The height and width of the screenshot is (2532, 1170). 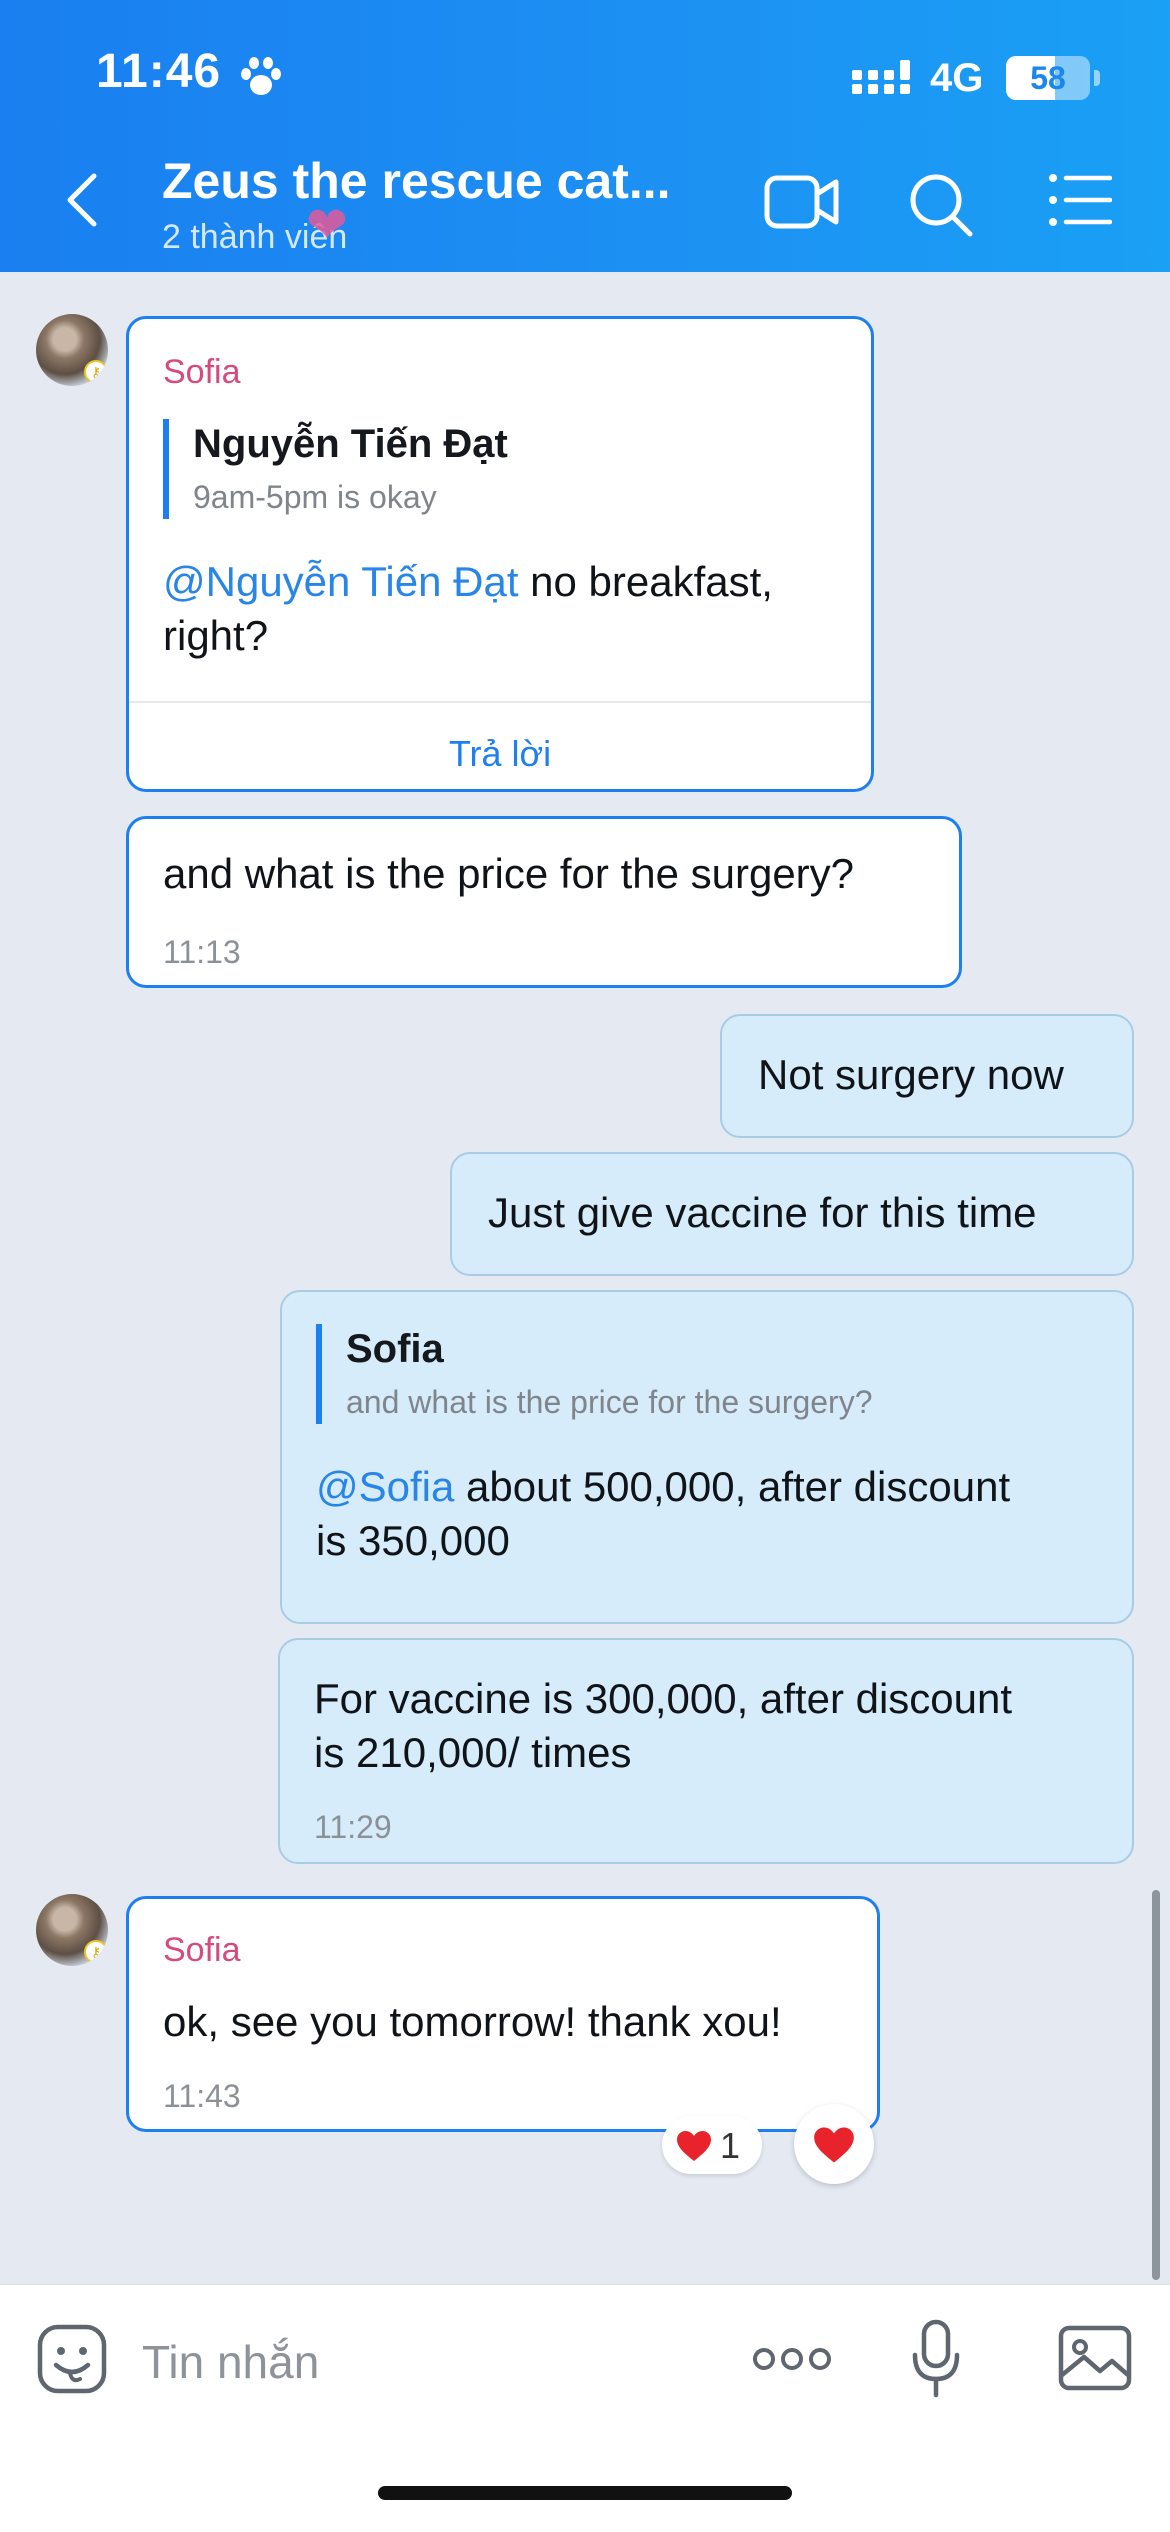 What do you see at coordinates (202, 2096) in the screenshot?
I see `message-time: 11:43` at bounding box center [202, 2096].